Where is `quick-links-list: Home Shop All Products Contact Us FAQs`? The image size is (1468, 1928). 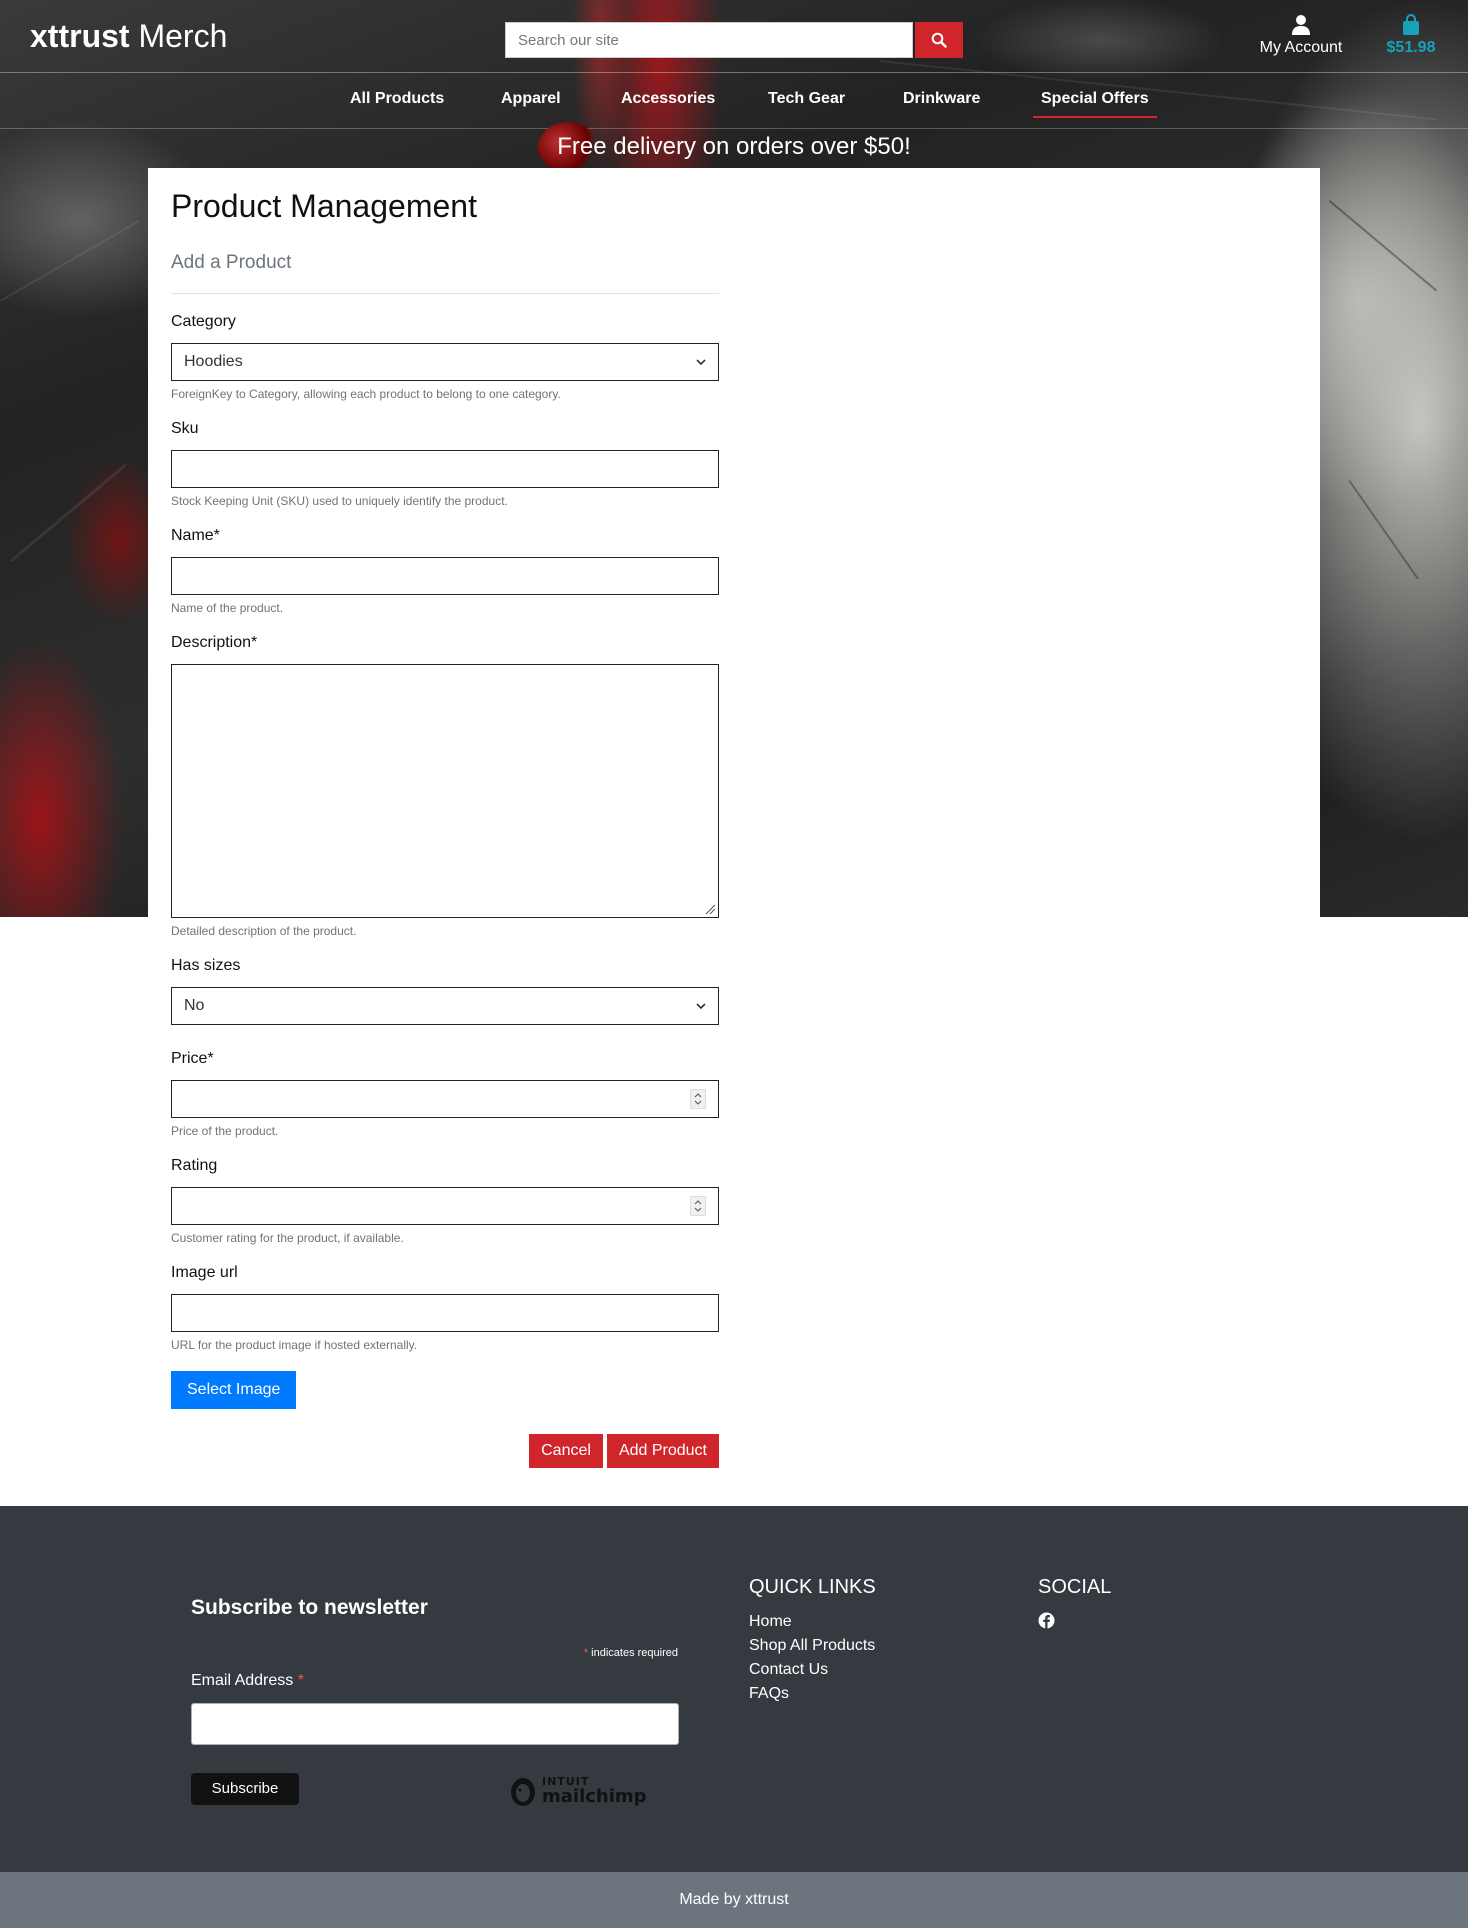
quick-links-list: Home Shop All Products Contact Us FAQs is located at coordinates (812, 1658).